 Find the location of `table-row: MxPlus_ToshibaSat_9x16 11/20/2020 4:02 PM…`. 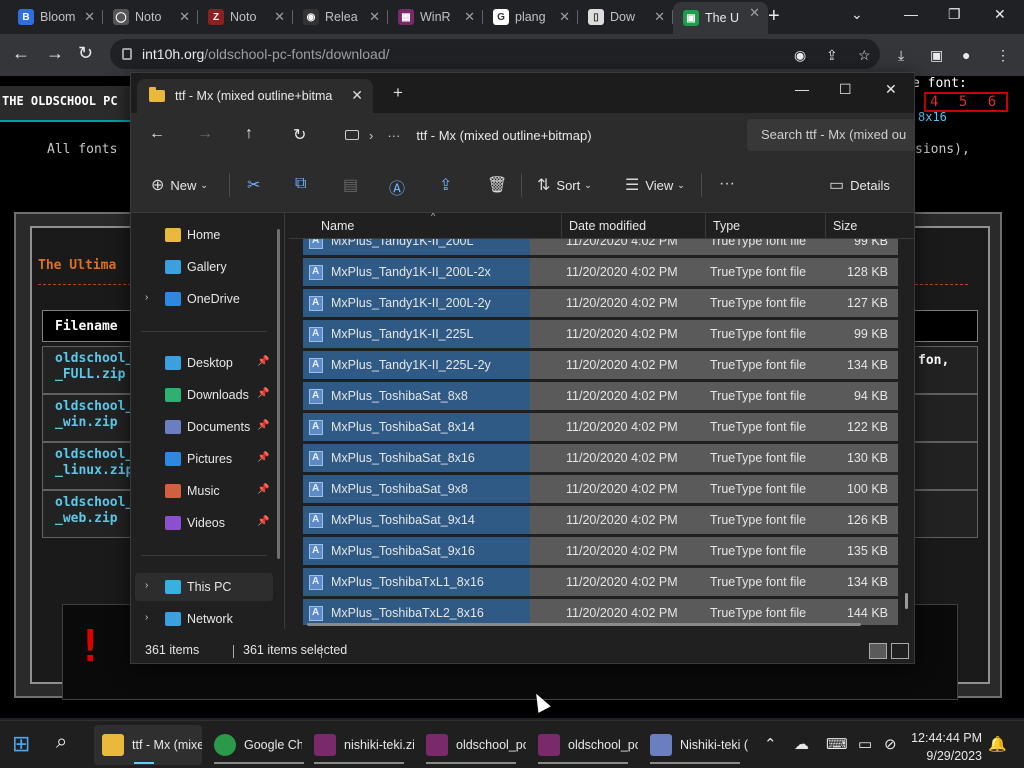

table-row: MxPlus_ToshibaSat_9x16 11/20/2020 4:02 PM… is located at coordinates (600, 551).